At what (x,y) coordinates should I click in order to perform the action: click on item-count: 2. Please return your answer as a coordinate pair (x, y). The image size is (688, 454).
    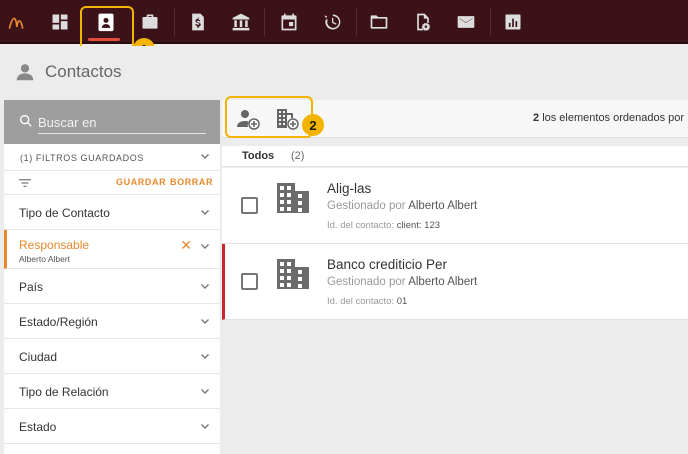
    Looking at the image, I should click on (536, 118).